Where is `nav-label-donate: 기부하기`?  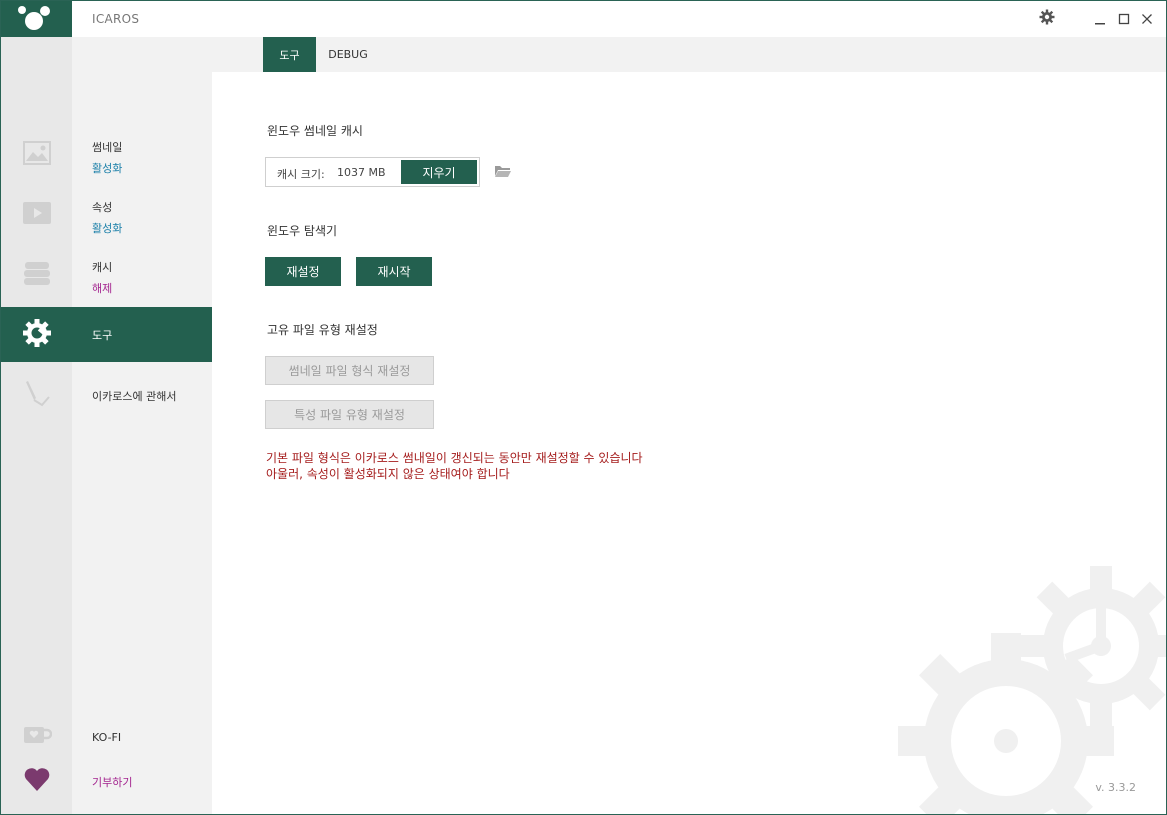 nav-label-donate: 기부하기 is located at coordinates (112, 782).